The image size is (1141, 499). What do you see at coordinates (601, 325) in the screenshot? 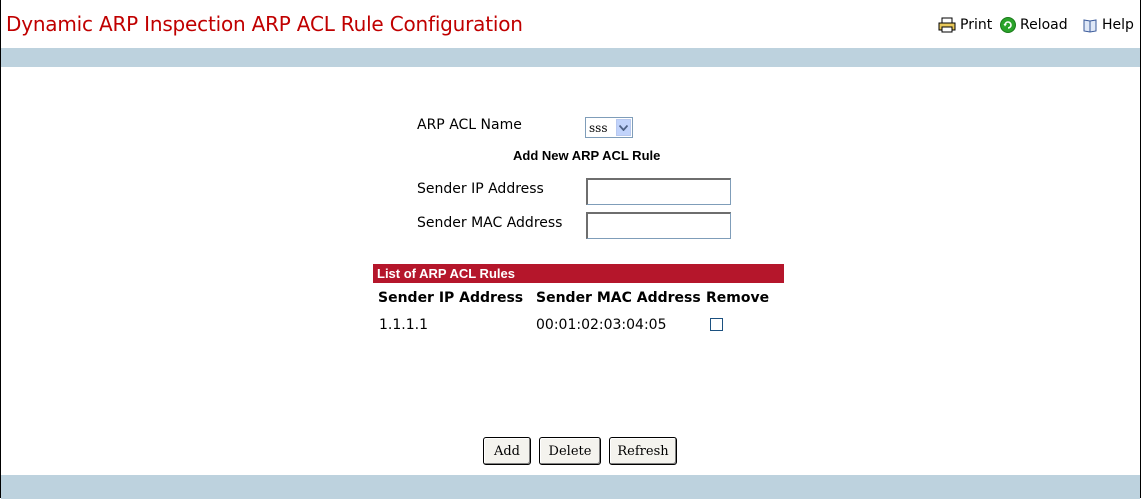
I see `row-sender-mac: 00:01:02:03:04:05` at bounding box center [601, 325].